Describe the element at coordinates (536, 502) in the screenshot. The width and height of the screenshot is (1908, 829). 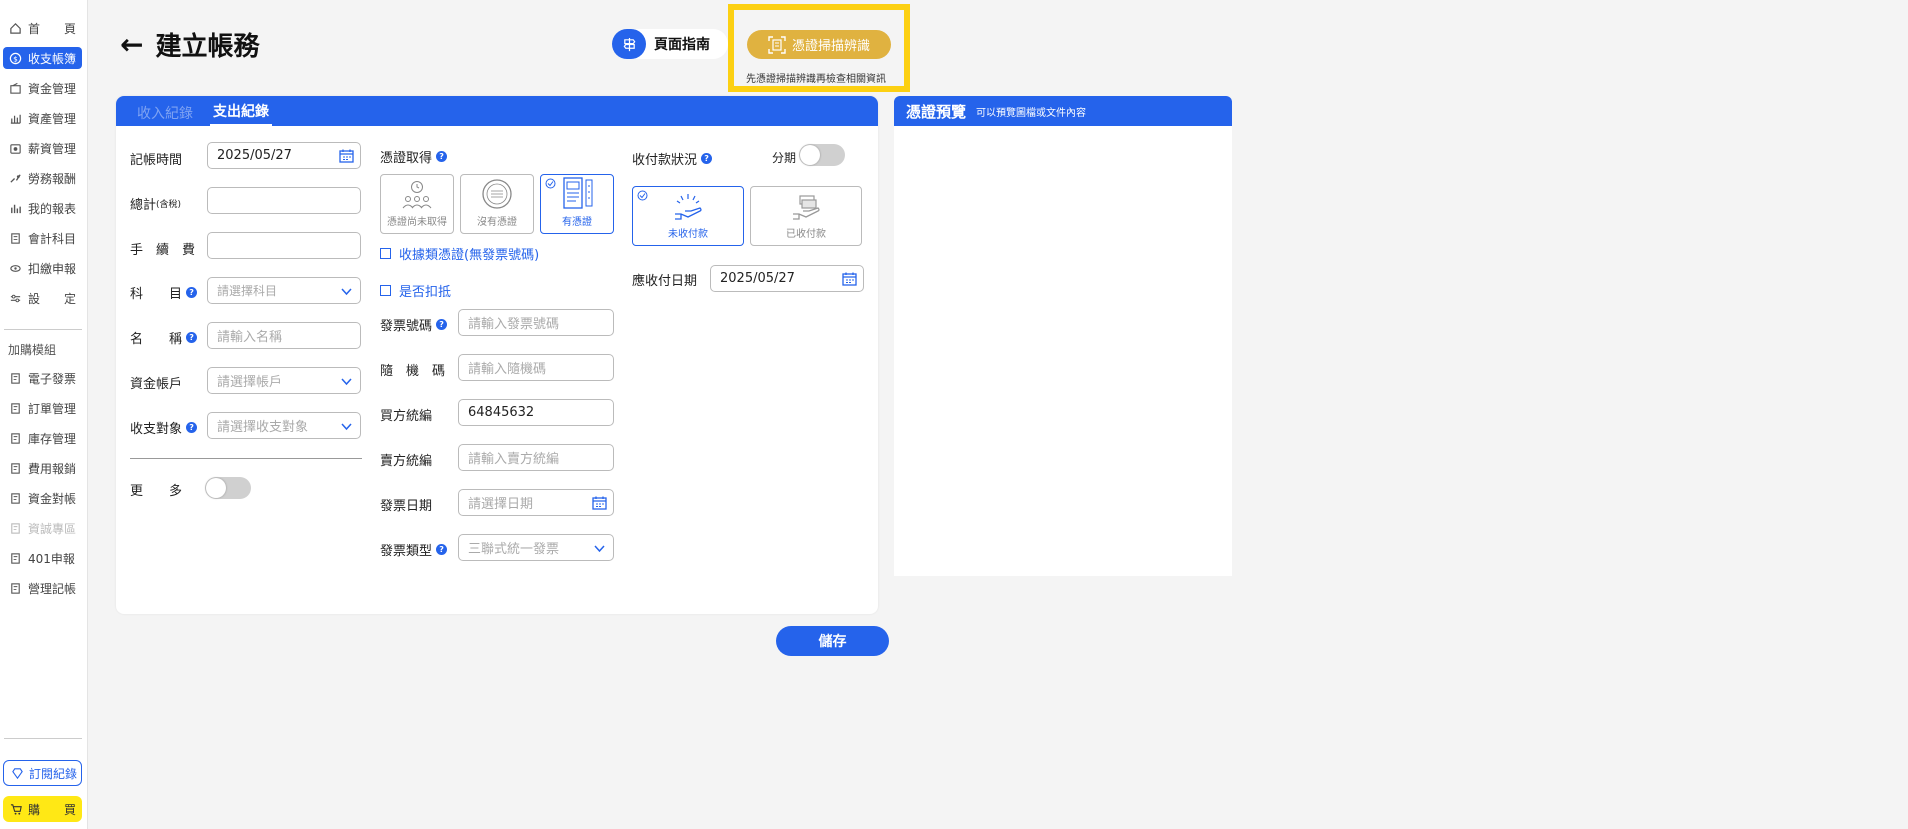
I see `invoice-date-input: 請選擇日期` at that location.